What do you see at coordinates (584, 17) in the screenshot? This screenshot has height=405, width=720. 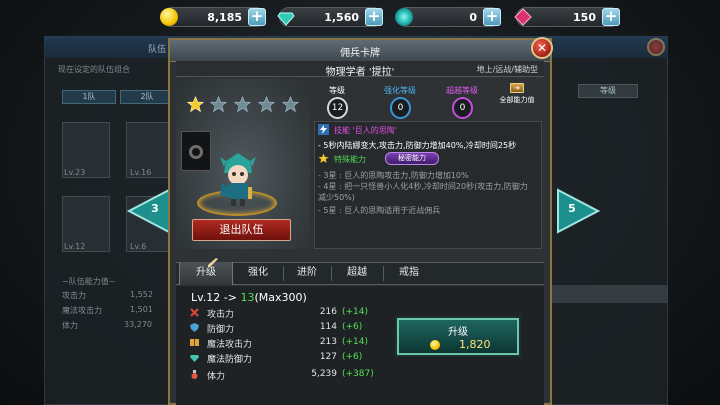 I see `ruby-amount: 150` at bounding box center [584, 17].